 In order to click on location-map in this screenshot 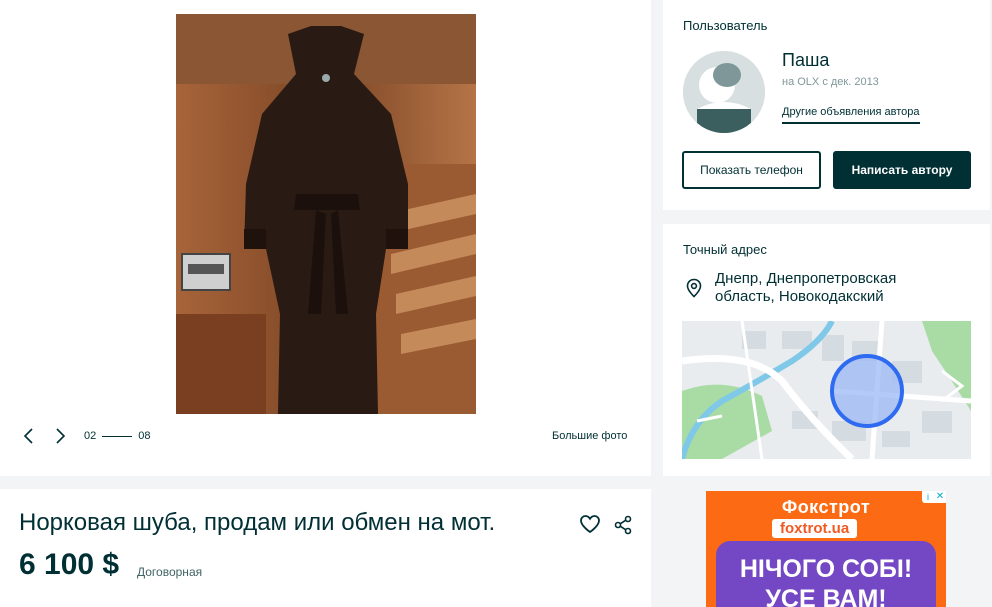, I will do `click(826, 390)`.